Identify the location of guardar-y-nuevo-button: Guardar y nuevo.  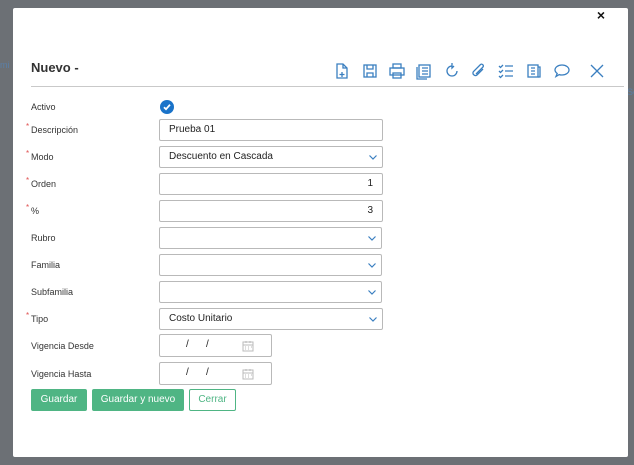
(138, 400).